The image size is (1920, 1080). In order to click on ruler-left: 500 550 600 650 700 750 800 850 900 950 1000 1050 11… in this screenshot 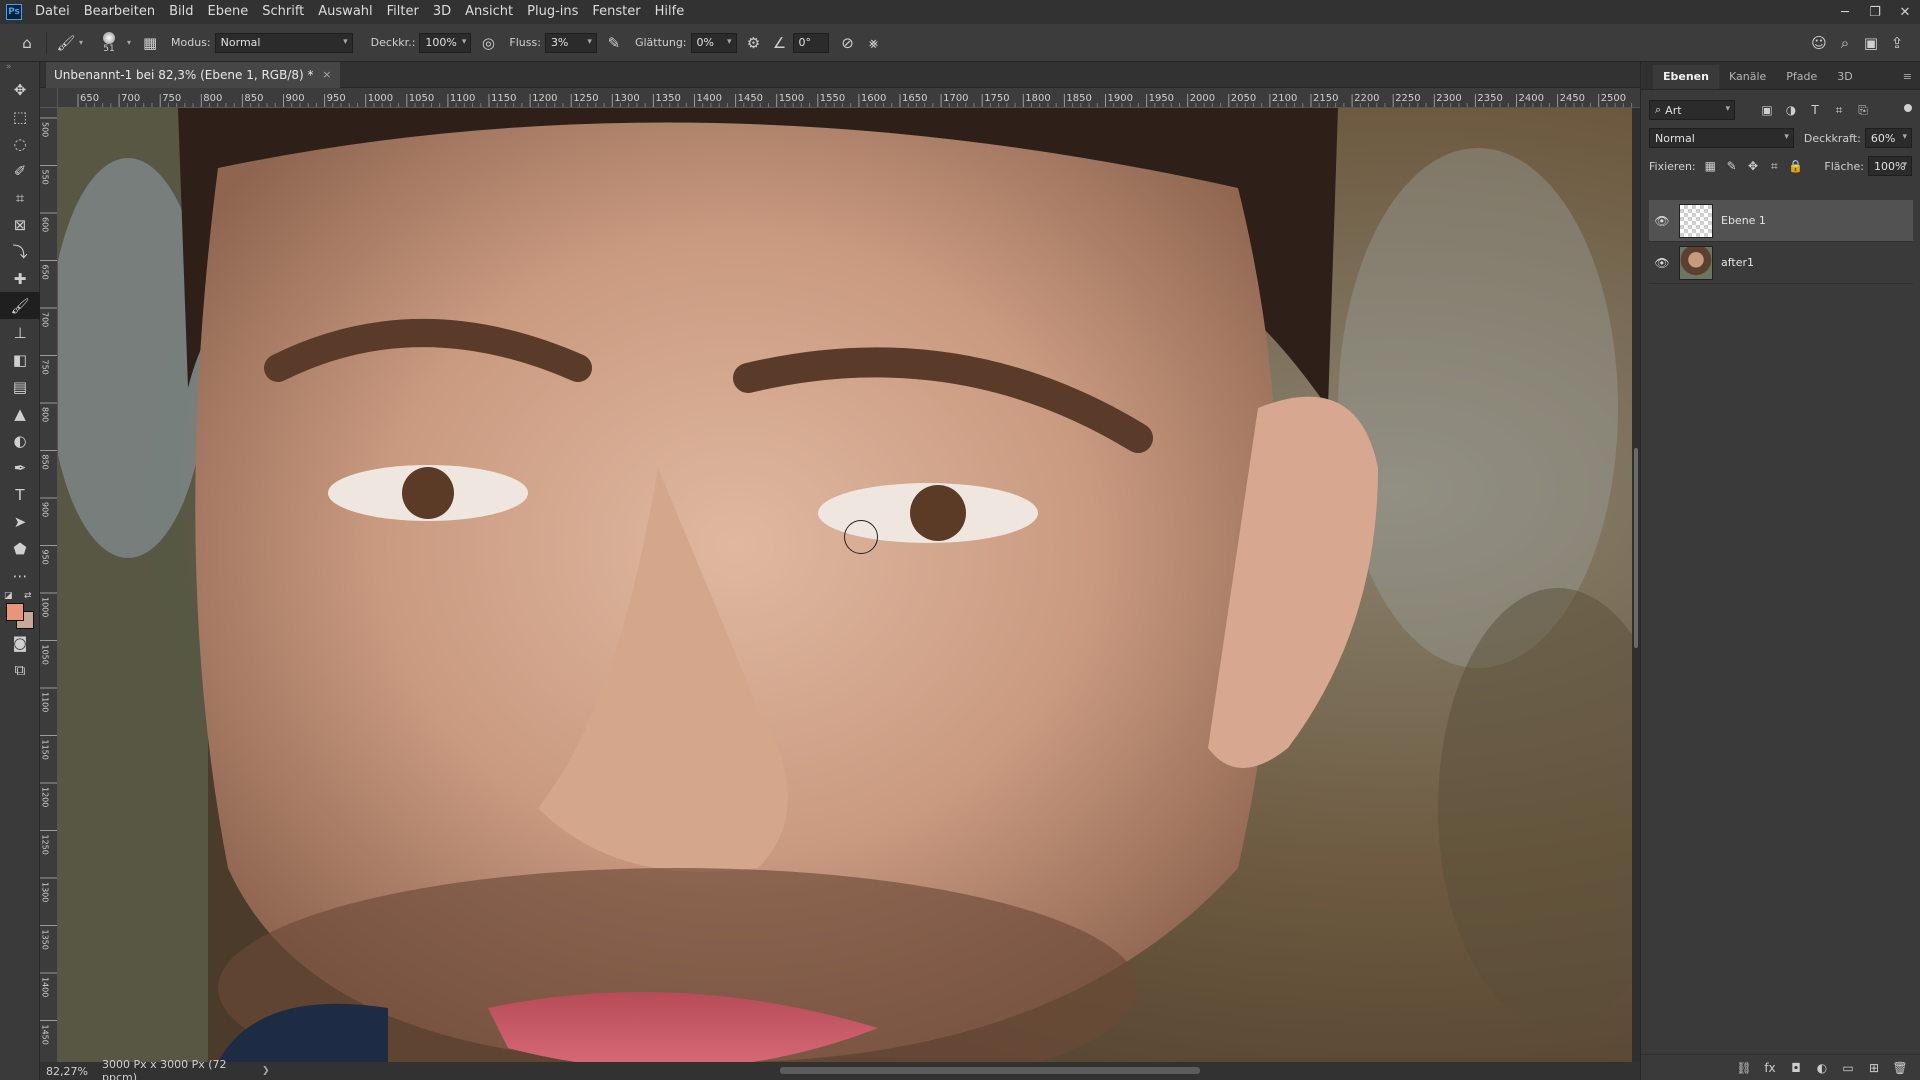, I will do `click(49, 585)`.